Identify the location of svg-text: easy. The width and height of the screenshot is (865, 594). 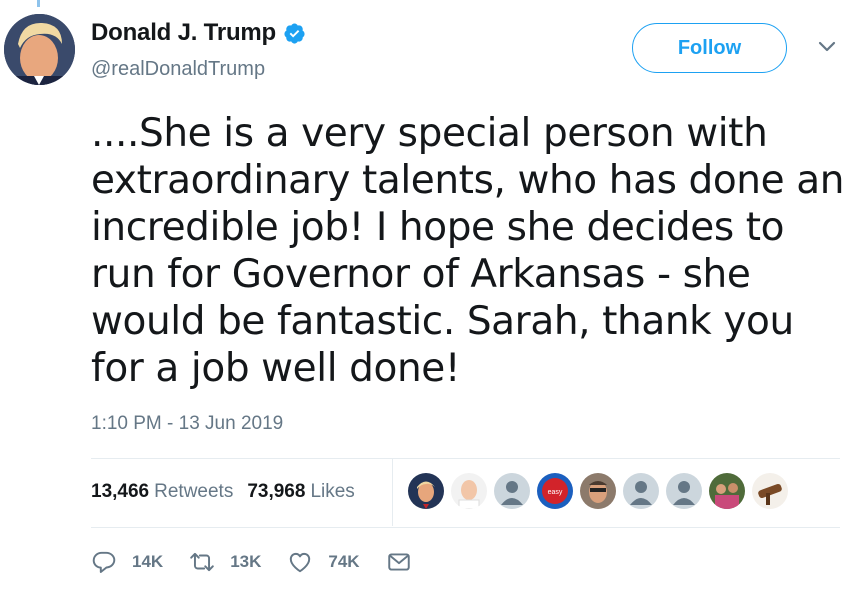
(555, 492).